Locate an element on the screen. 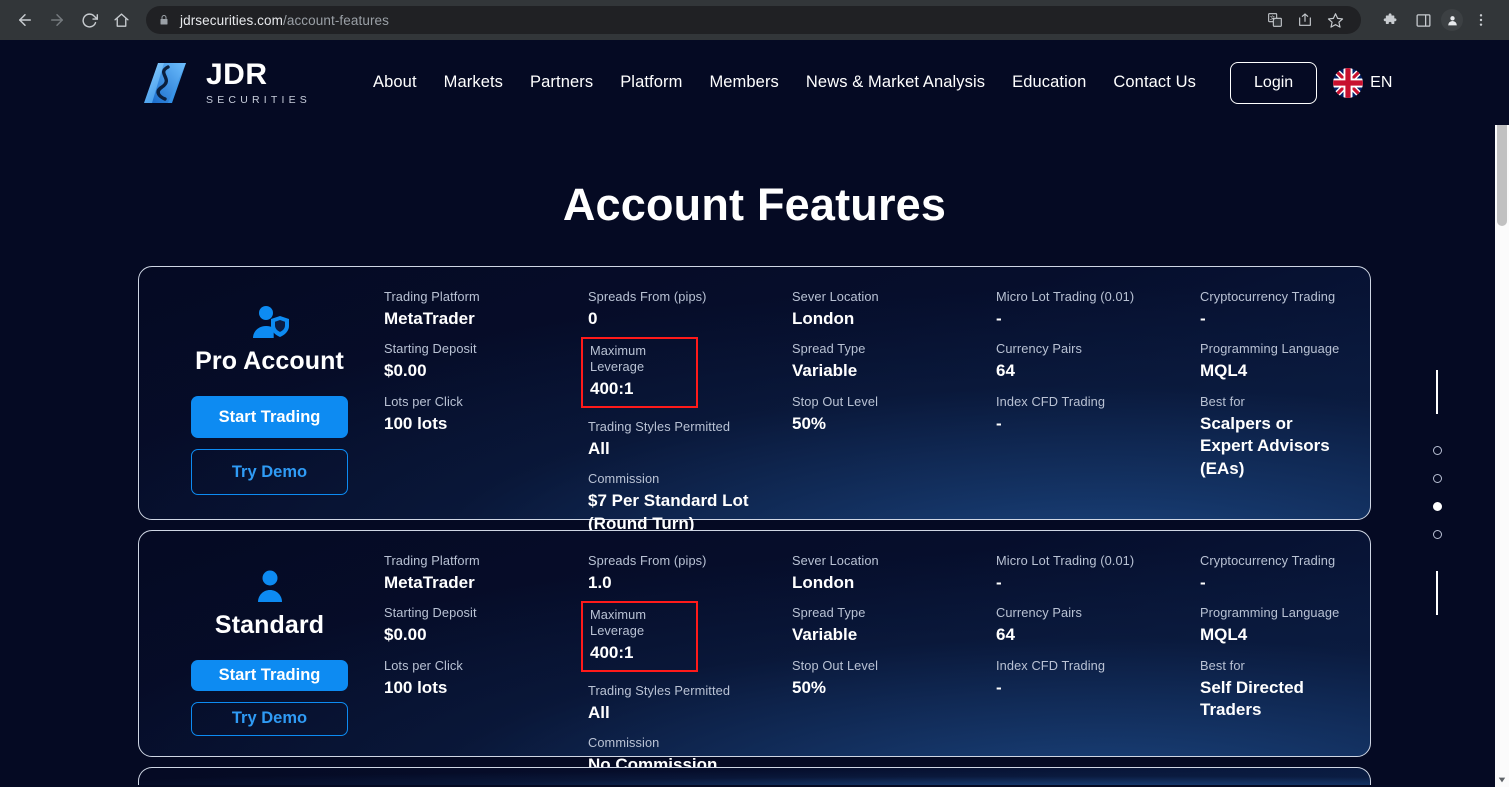 The image size is (1509, 787). start-trading-button-standard: Start Trading is located at coordinates (269, 675).